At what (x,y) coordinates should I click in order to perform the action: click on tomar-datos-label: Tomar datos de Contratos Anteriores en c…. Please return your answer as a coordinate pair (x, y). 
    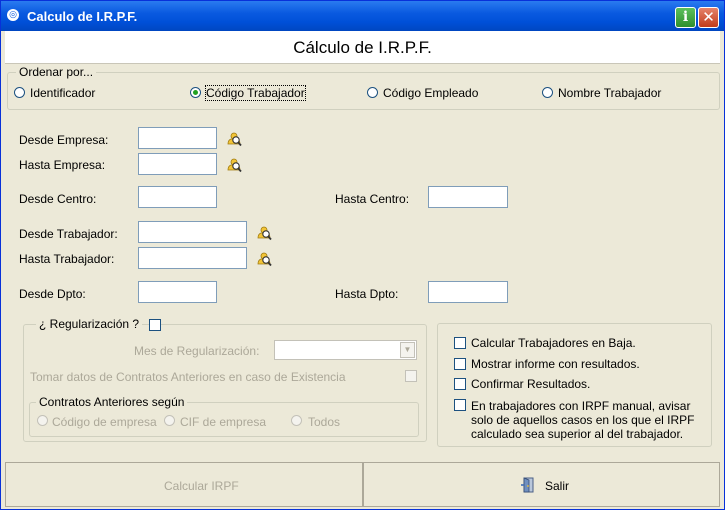
    Looking at the image, I should click on (188, 377).